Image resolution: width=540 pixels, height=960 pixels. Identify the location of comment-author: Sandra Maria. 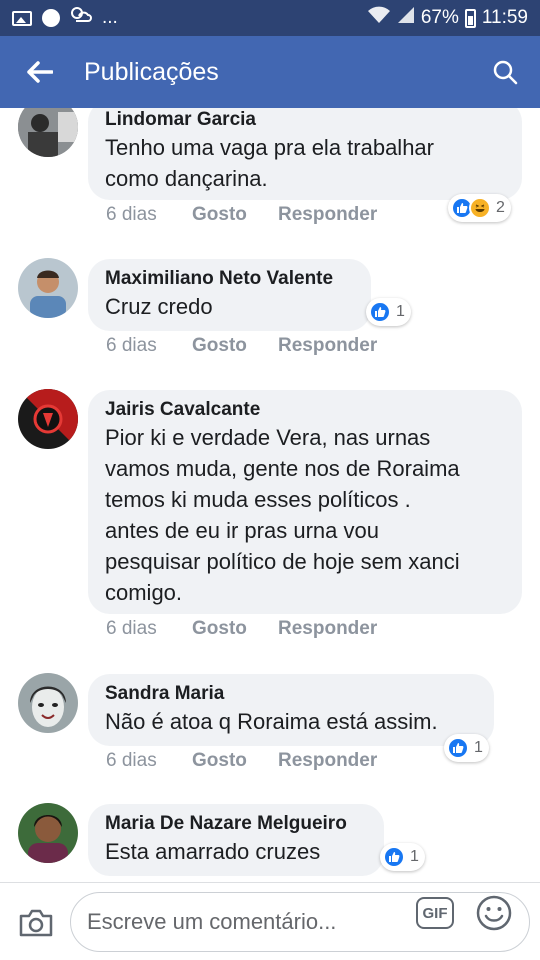
(290, 694).